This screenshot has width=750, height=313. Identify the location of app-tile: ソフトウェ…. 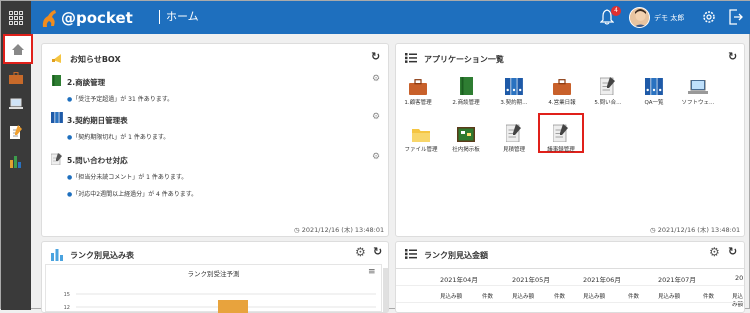
(698, 89).